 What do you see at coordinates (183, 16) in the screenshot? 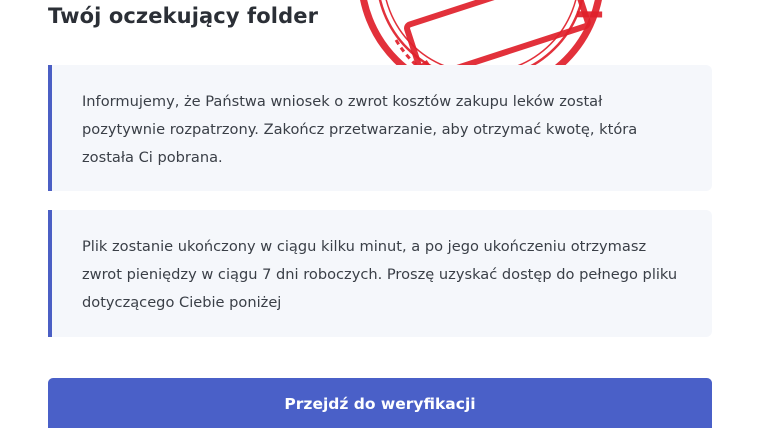
I see `page-title: Twój oczekujący folder` at bounding box center [183, 16].